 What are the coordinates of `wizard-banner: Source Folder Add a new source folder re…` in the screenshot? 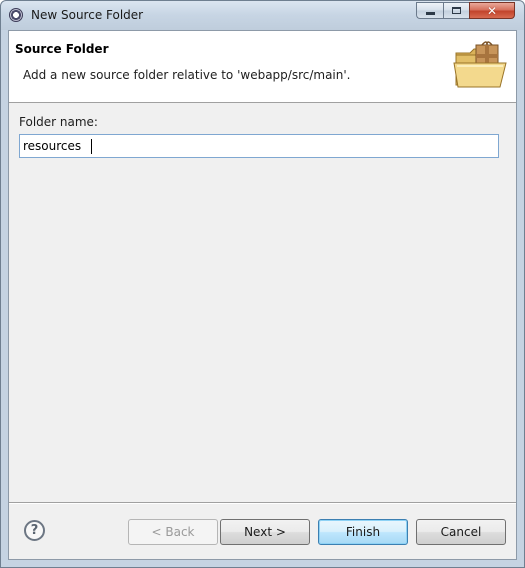 It's located at (262, 67).